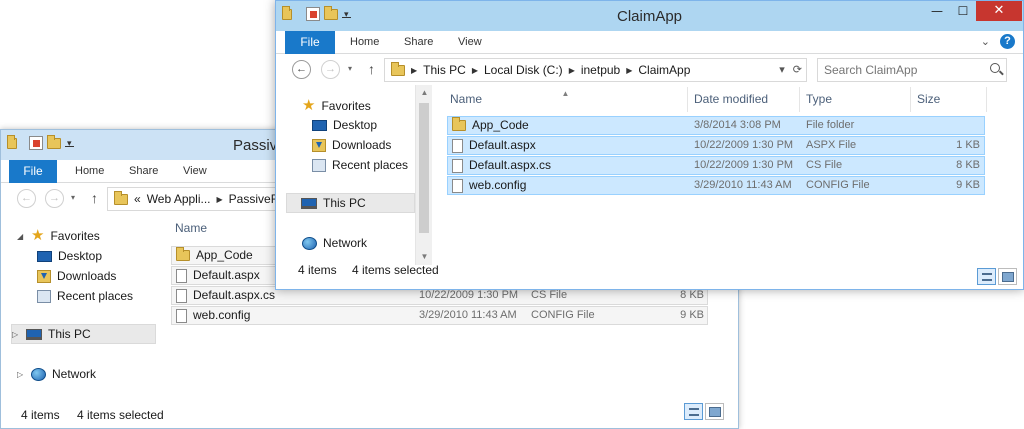 The height and width of the screenshot is (429, 1024). I want to click on customize-toolbar-icon: ▾, so click(69, 142).